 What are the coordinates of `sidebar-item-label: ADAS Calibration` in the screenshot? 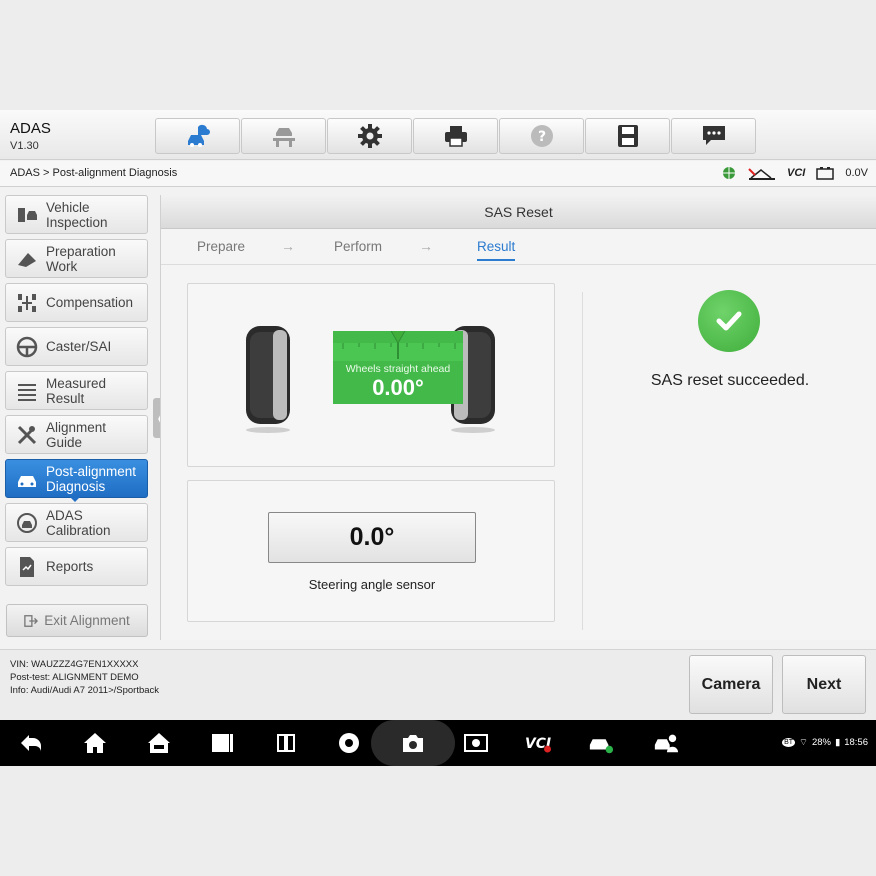 It's located at (78, 522).